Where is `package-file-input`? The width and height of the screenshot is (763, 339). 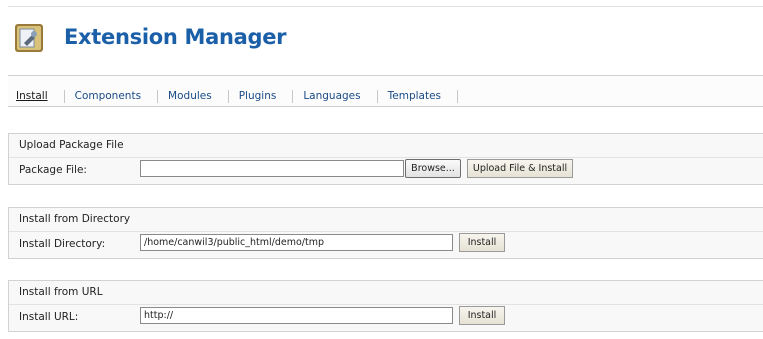 package-file-input is located at coordinates (272, 168).